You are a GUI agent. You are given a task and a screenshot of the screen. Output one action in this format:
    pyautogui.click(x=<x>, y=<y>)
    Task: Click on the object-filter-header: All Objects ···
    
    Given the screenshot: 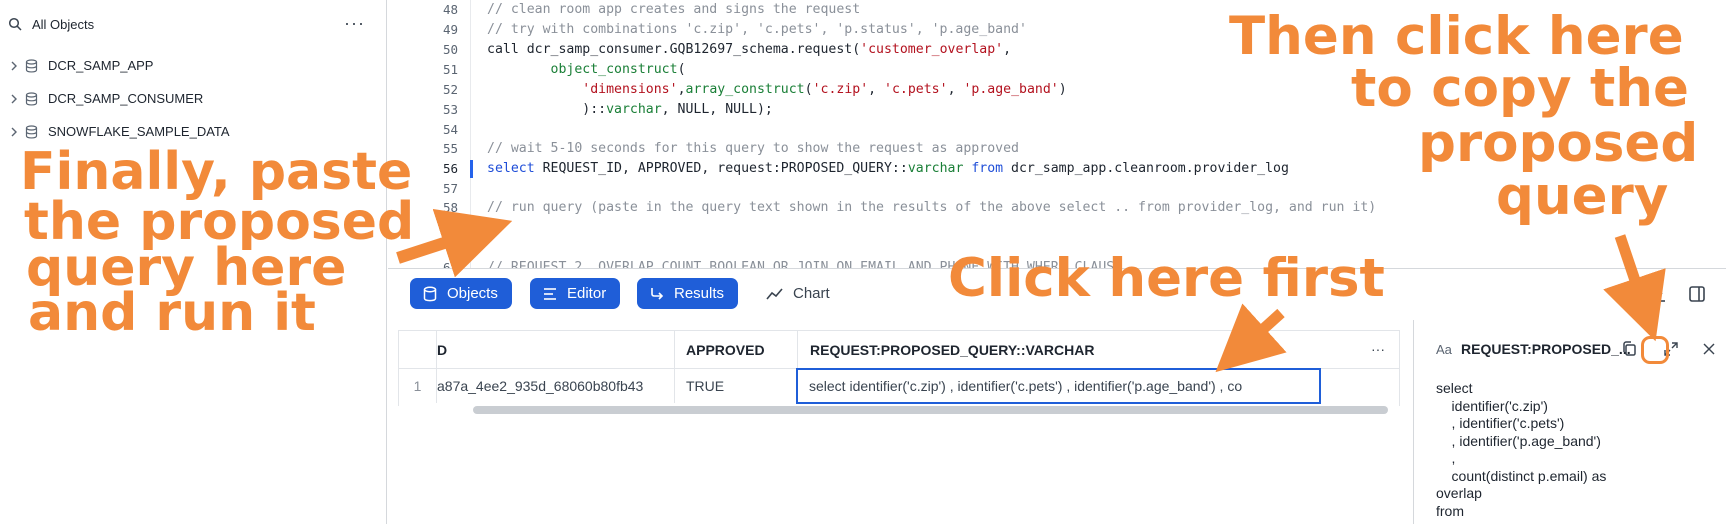 What is the action you would take?
    pyautogui.click(x=193, y=24)
    